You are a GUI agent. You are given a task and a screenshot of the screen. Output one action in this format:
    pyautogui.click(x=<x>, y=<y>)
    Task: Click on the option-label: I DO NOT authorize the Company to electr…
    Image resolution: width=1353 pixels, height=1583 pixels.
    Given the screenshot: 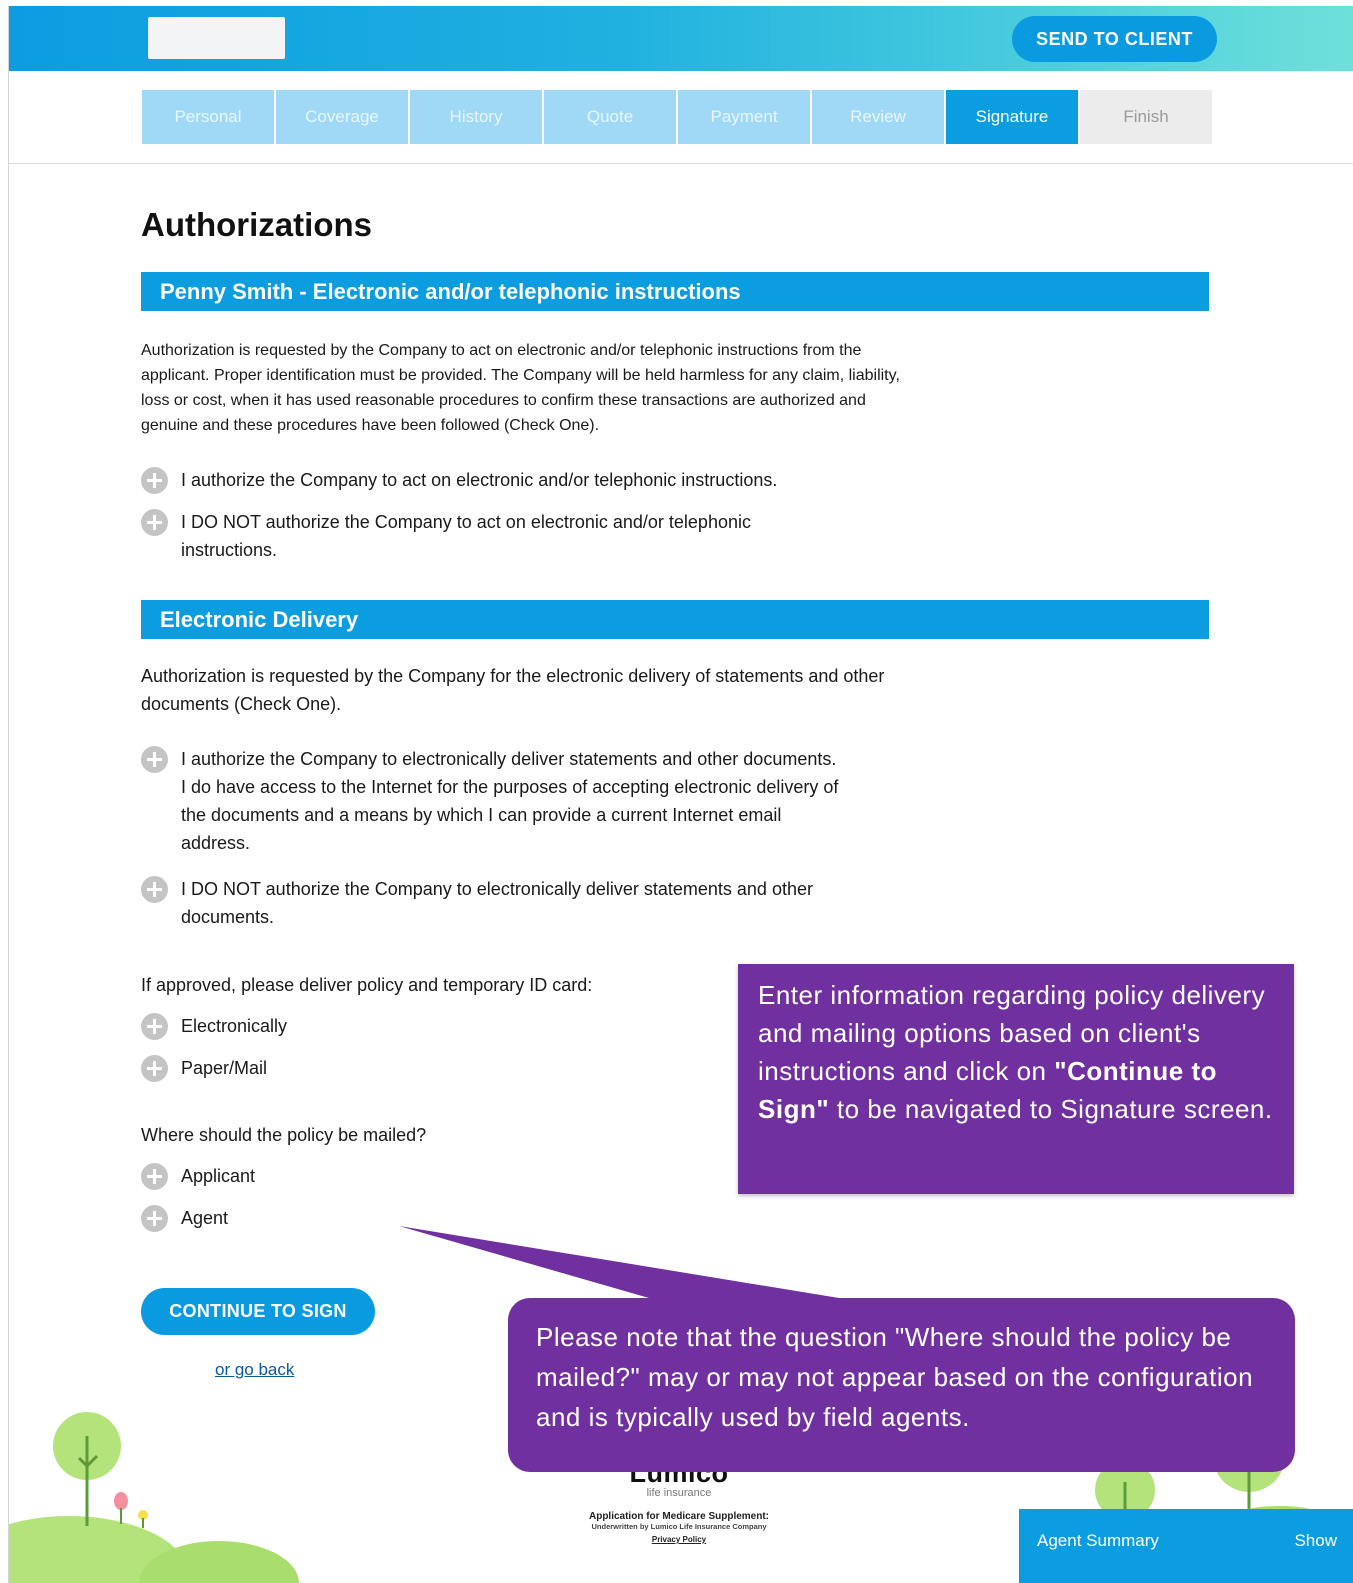 What is the action you would take?
    pyautogui.click(x=497, y=903)
    